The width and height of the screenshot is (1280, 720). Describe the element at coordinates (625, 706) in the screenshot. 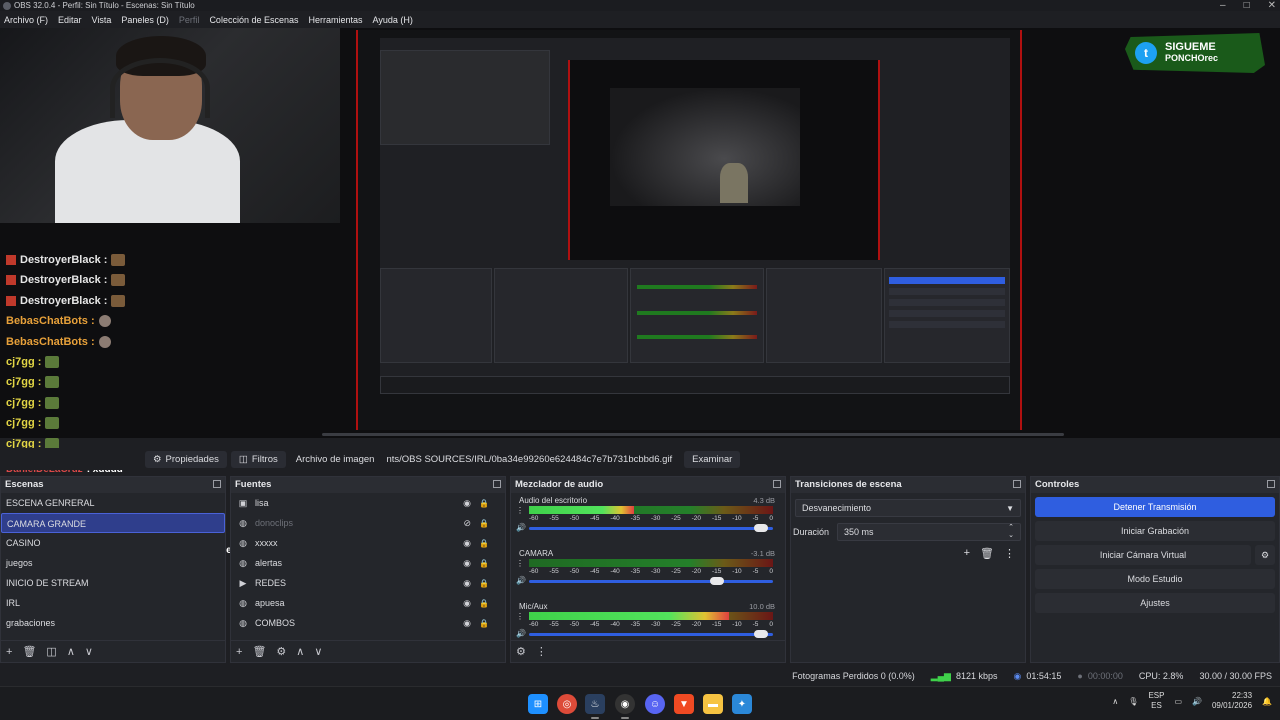

I see `obs-icon: ◉` at that location.